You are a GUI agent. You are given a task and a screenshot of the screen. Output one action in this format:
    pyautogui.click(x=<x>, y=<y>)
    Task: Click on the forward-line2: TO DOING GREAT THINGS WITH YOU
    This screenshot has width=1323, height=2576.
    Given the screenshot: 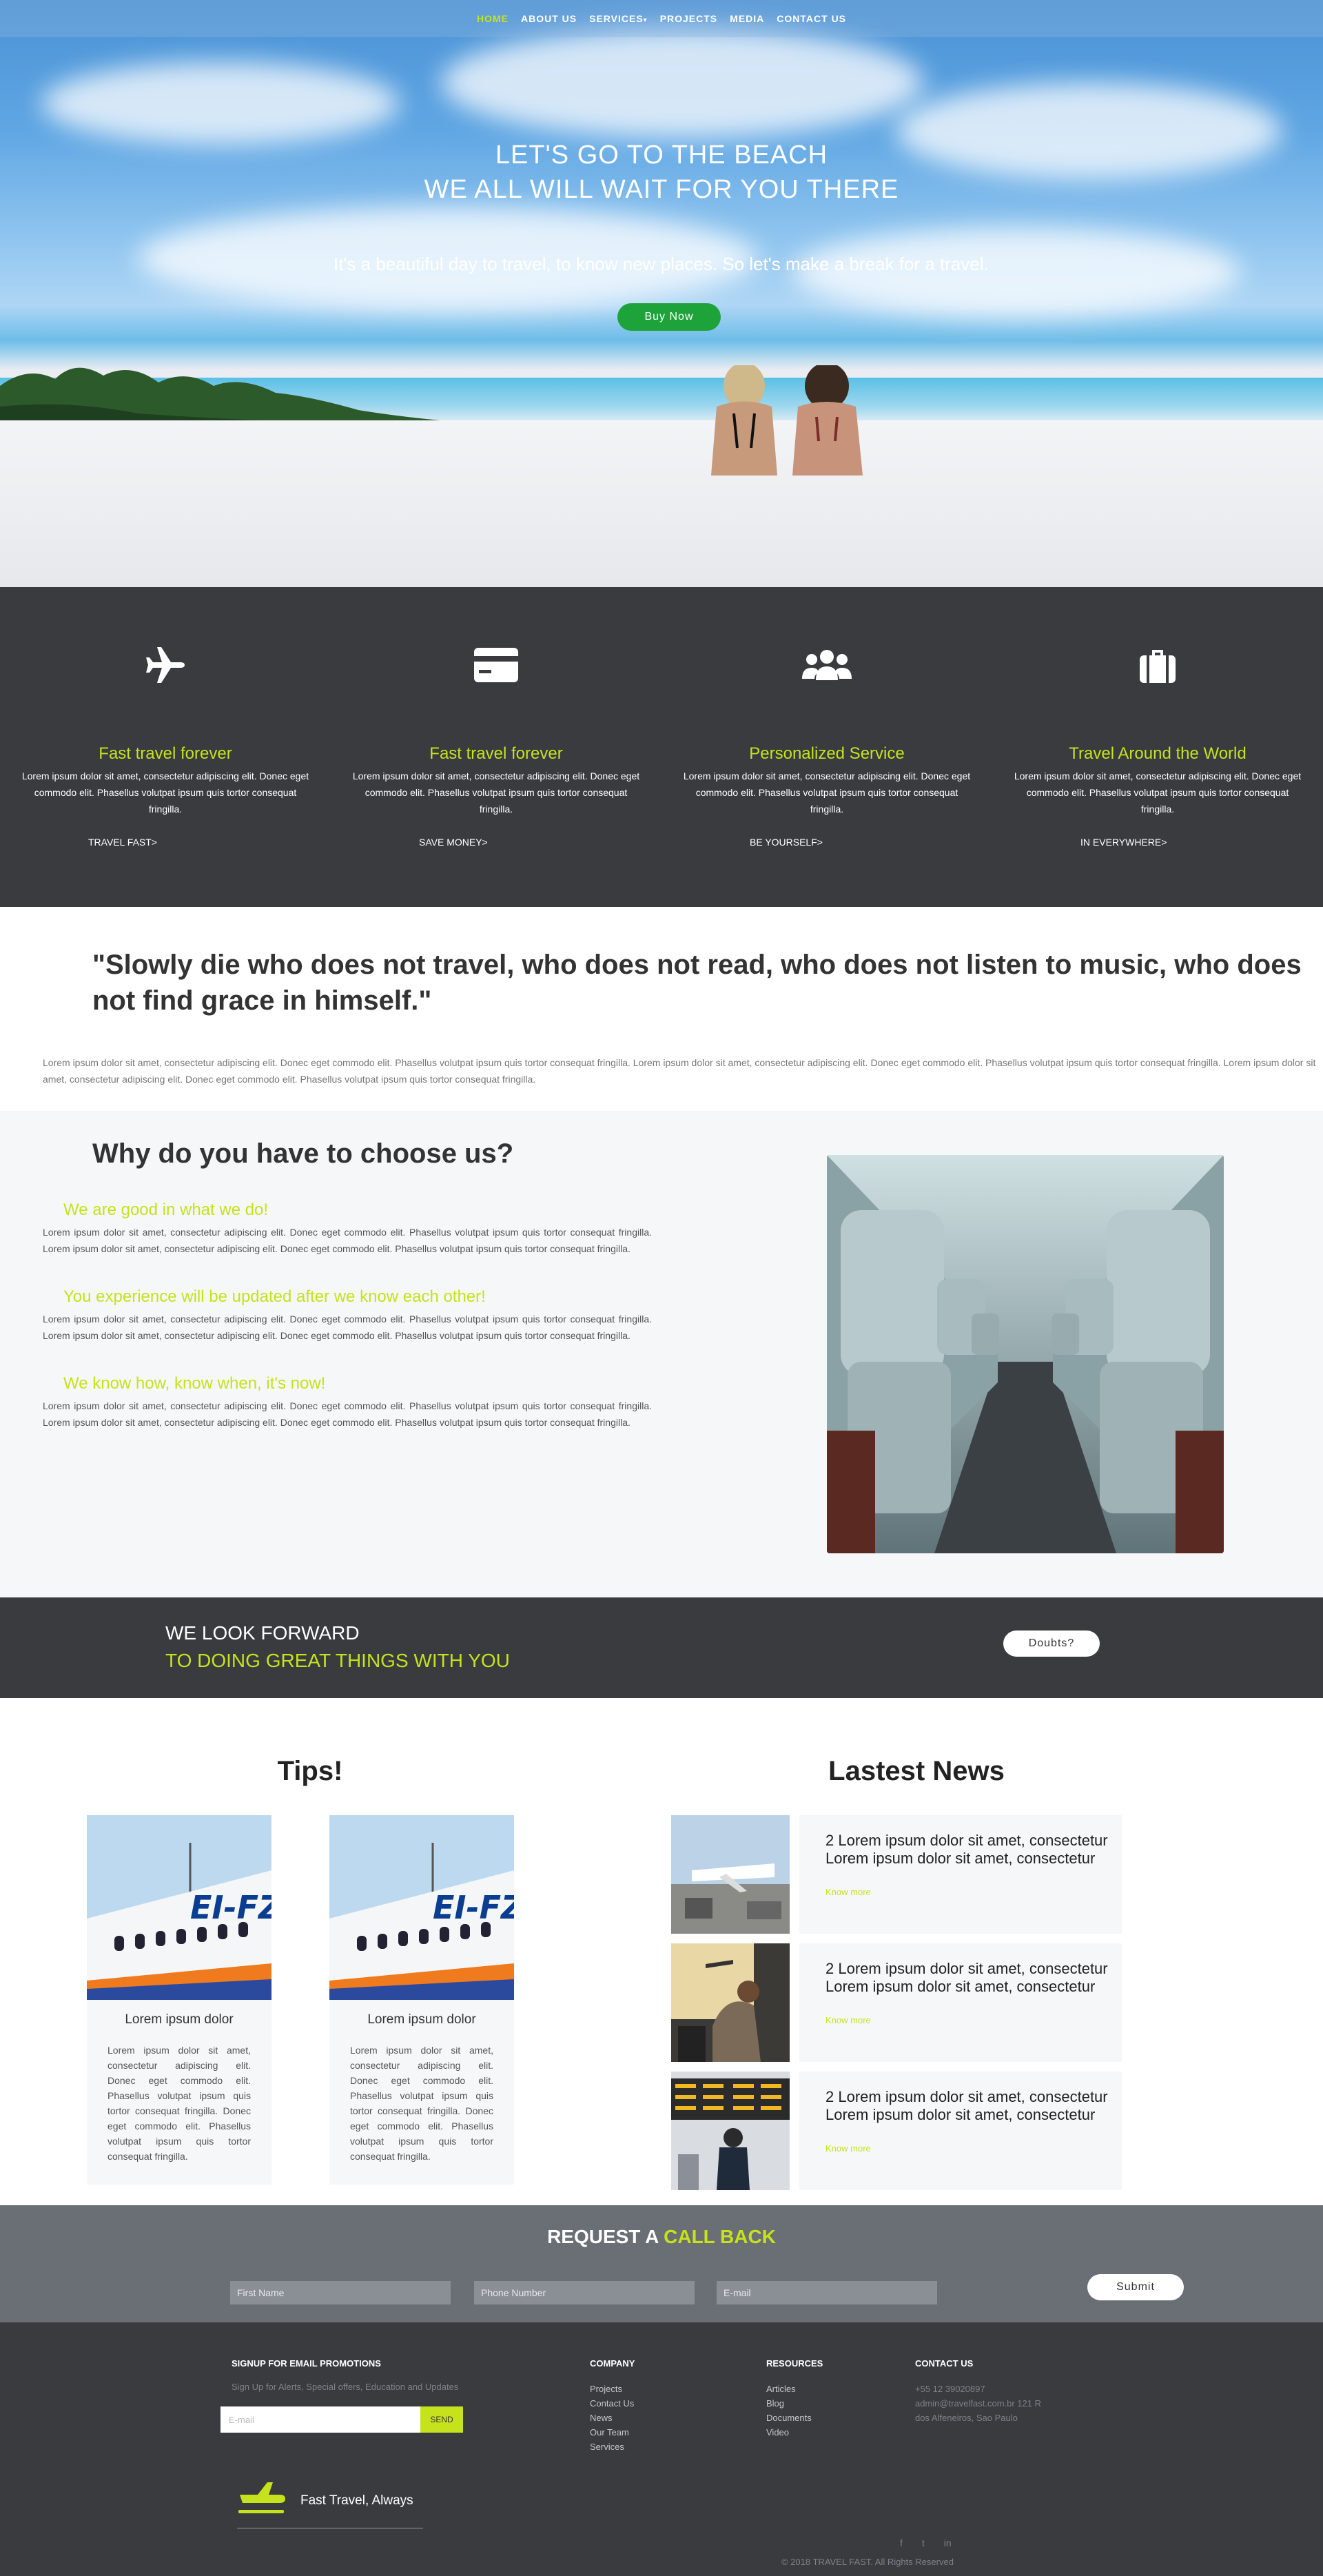 What is the action you would take?
    pyautogui.click(x=337, y=1660)
    